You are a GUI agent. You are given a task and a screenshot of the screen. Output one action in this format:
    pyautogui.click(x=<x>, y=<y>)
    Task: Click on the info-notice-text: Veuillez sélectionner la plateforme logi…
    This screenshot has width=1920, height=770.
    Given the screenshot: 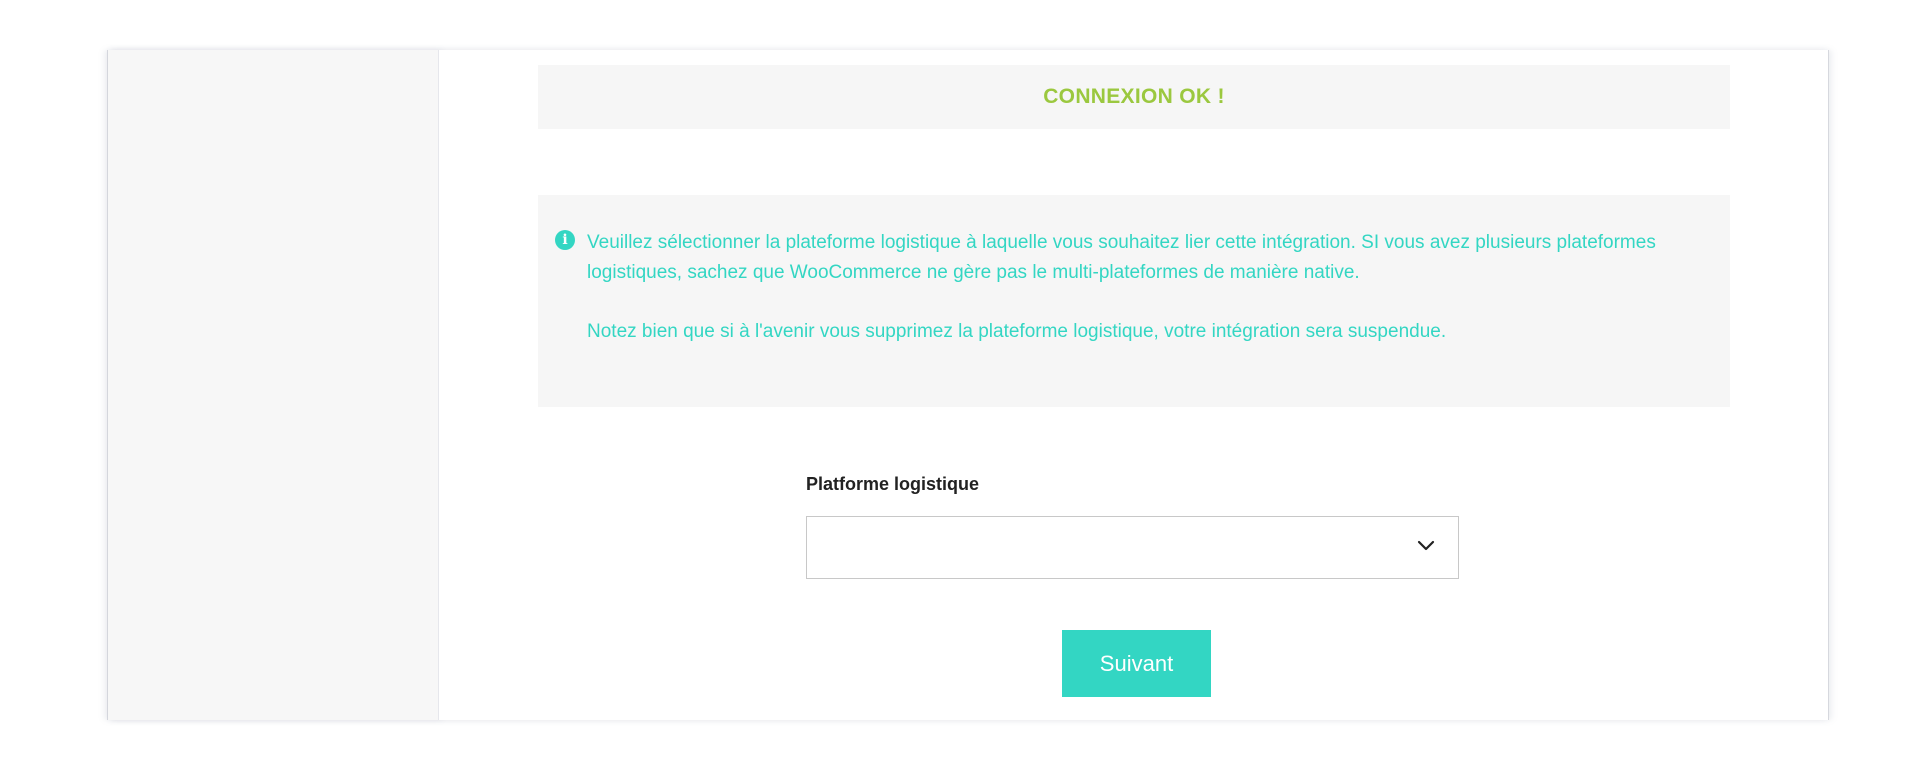 What is the action you would take?
    pyautogui.click(x=1147, y=287)
    